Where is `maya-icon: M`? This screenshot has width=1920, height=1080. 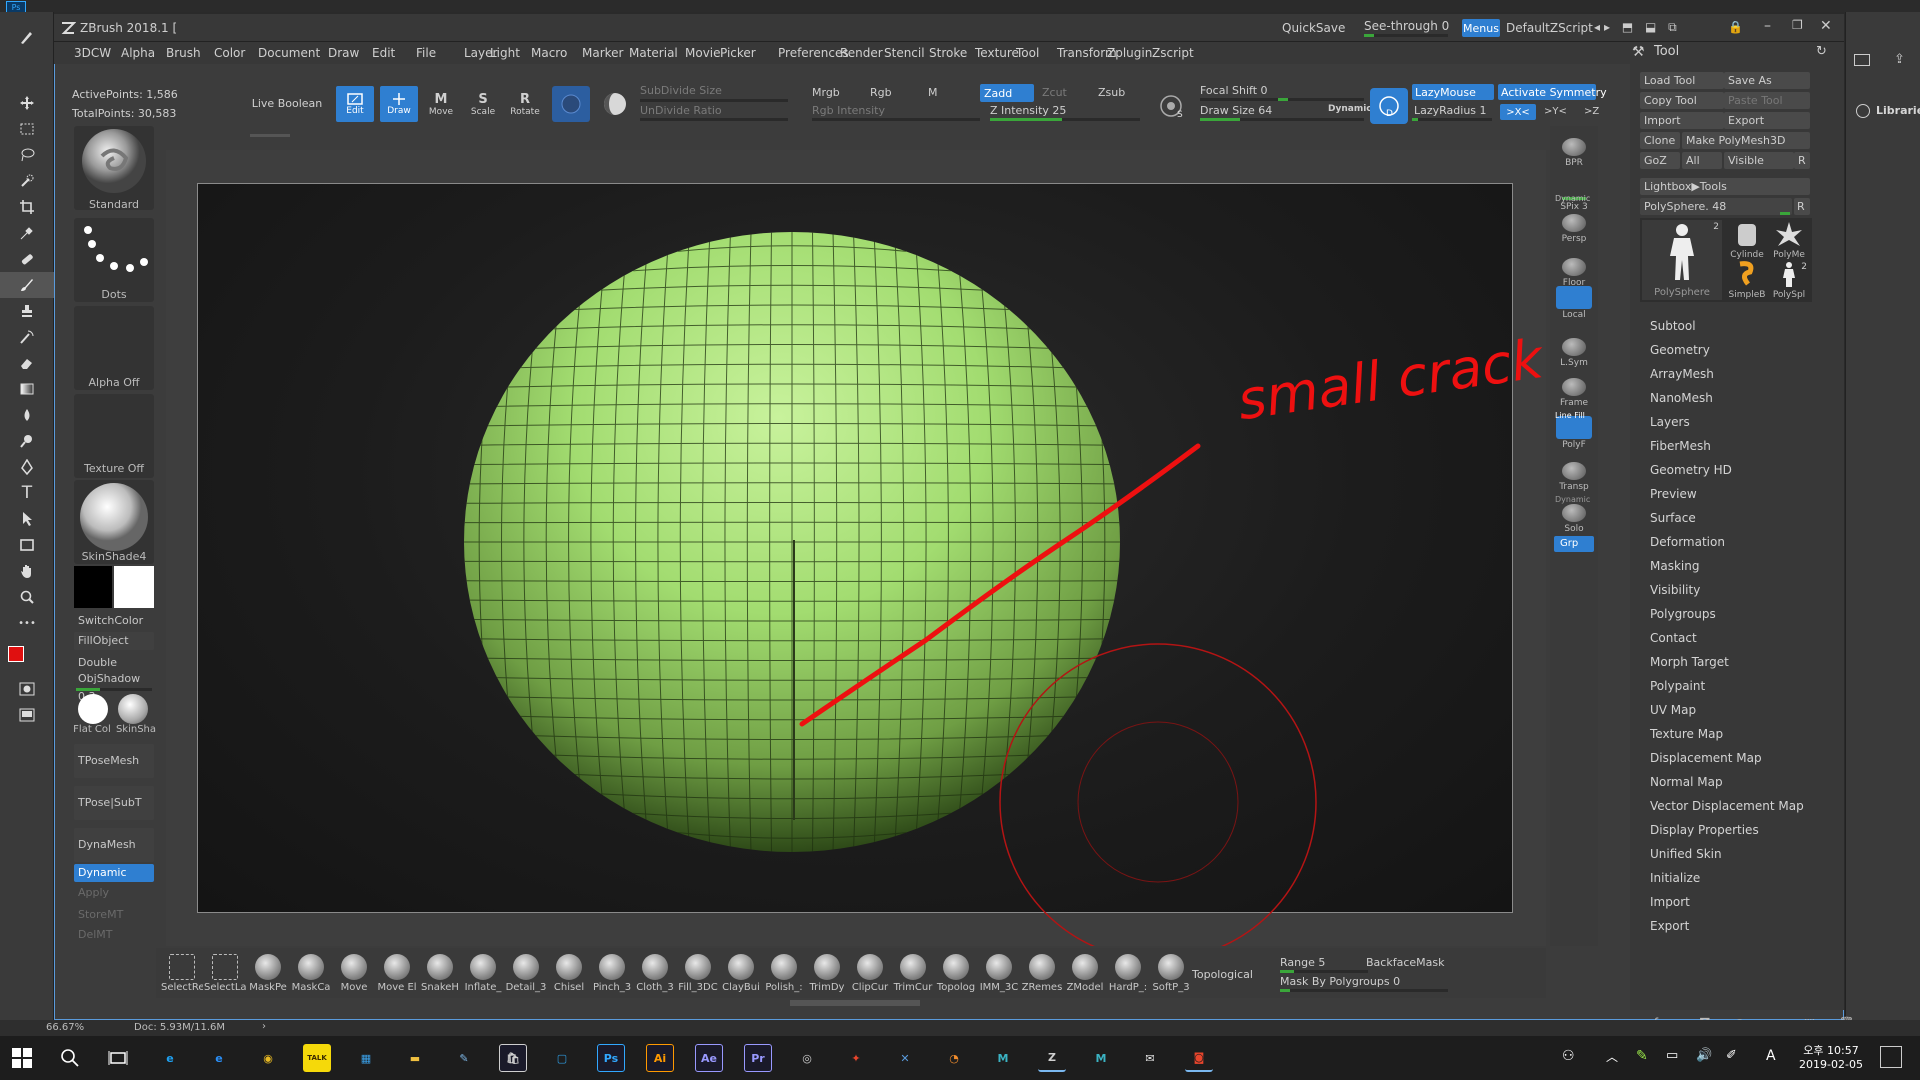
maya-icon: M is located at coordinates (1003, 1058).